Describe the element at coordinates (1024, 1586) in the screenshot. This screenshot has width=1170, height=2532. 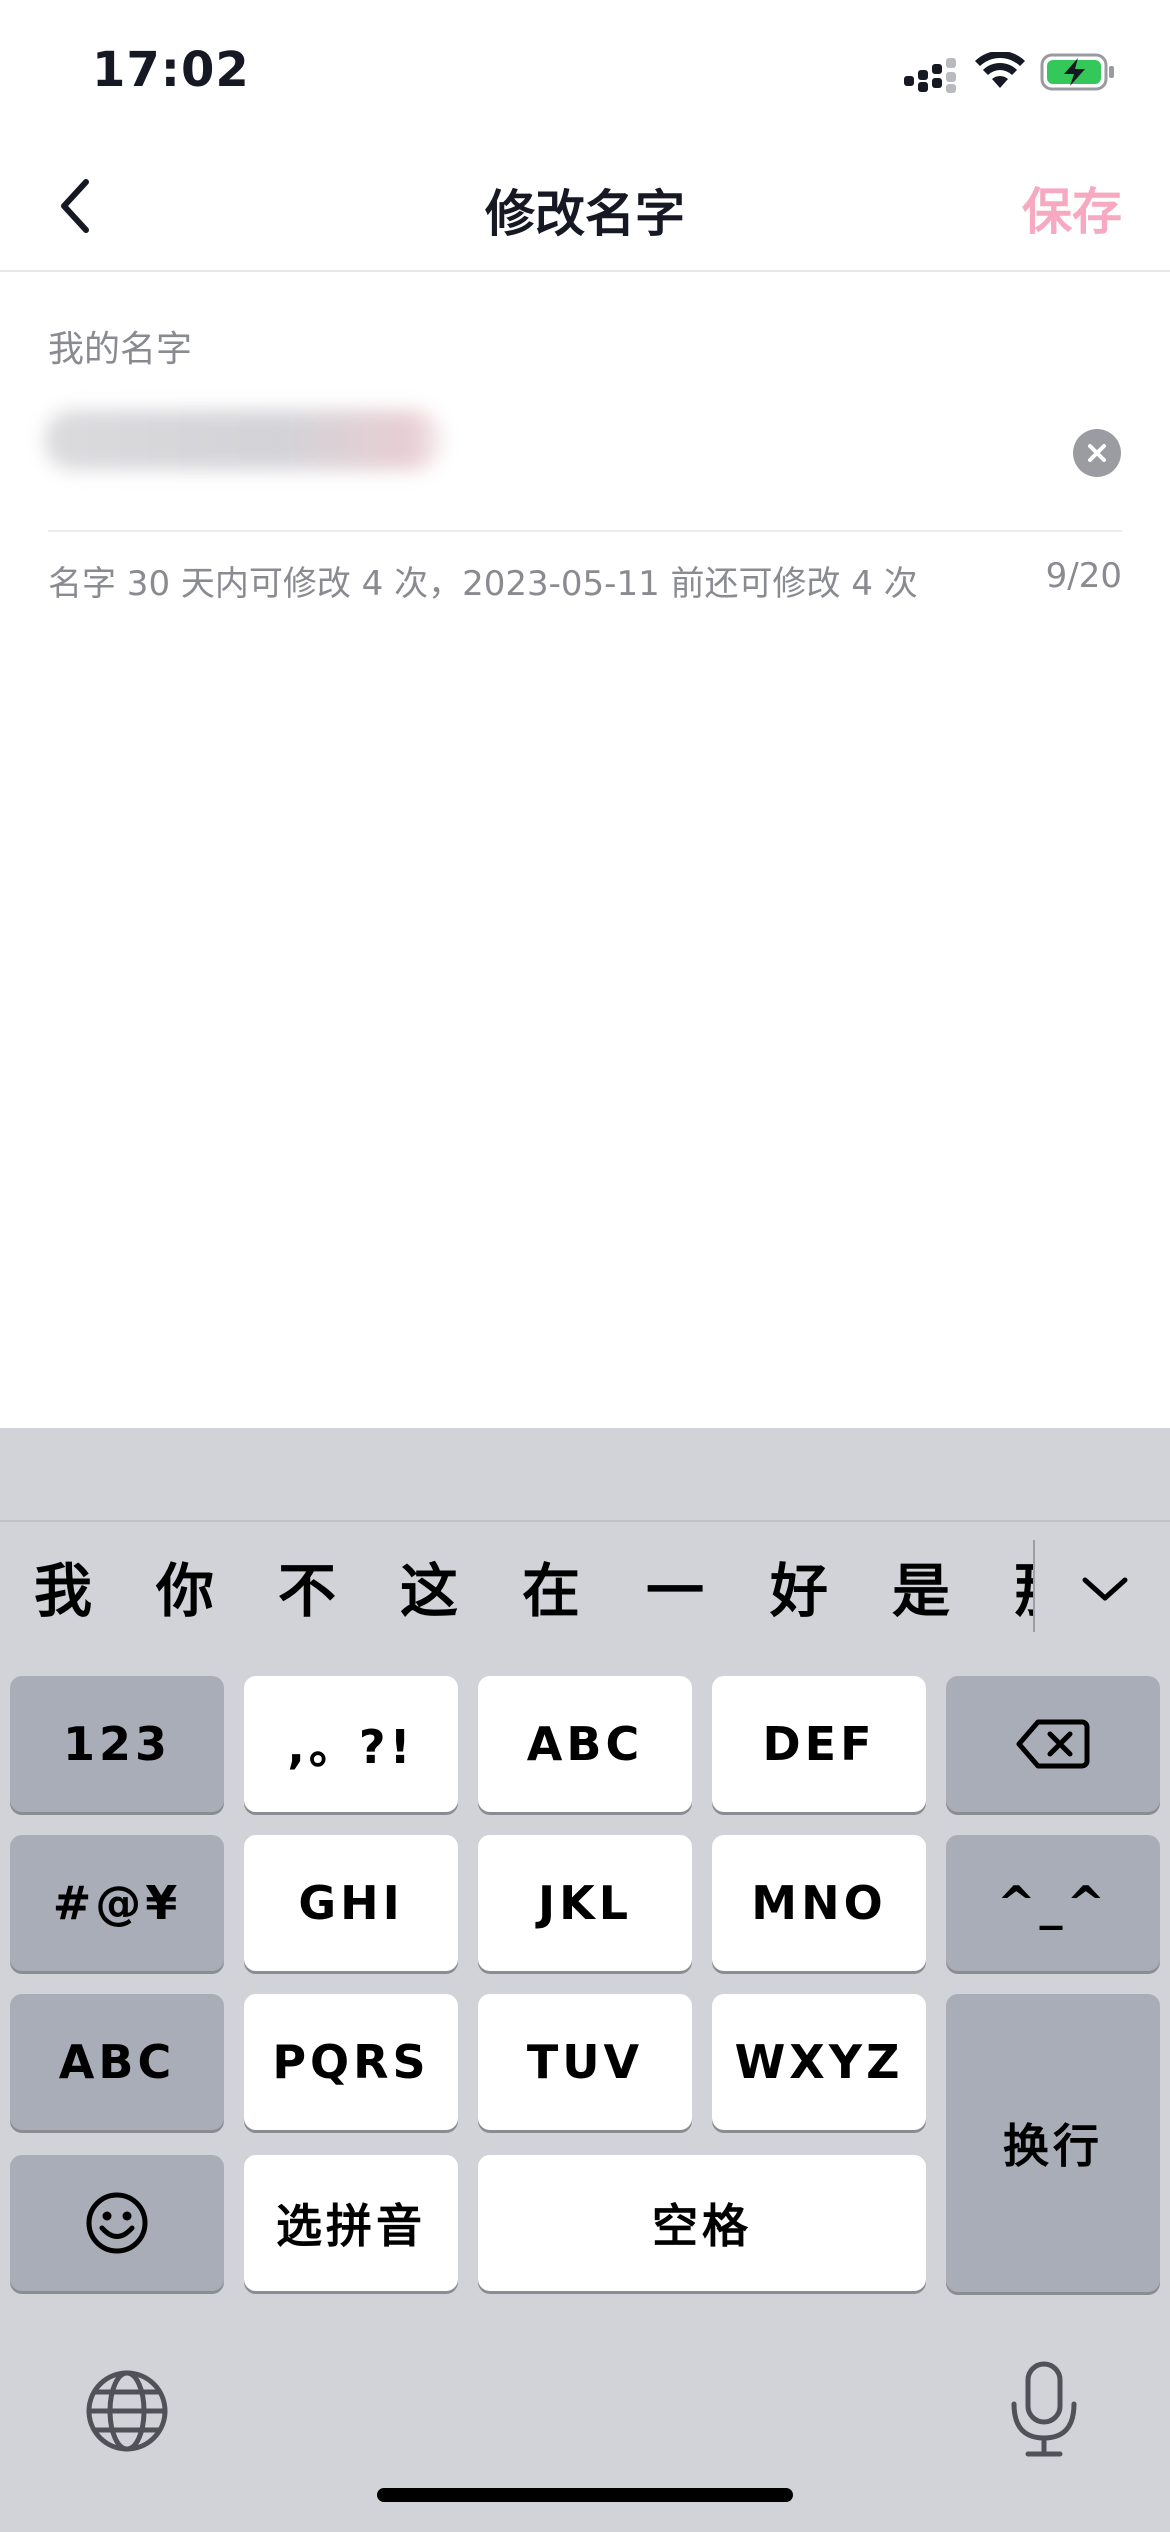
I see `candidate-word: 那` at that location.